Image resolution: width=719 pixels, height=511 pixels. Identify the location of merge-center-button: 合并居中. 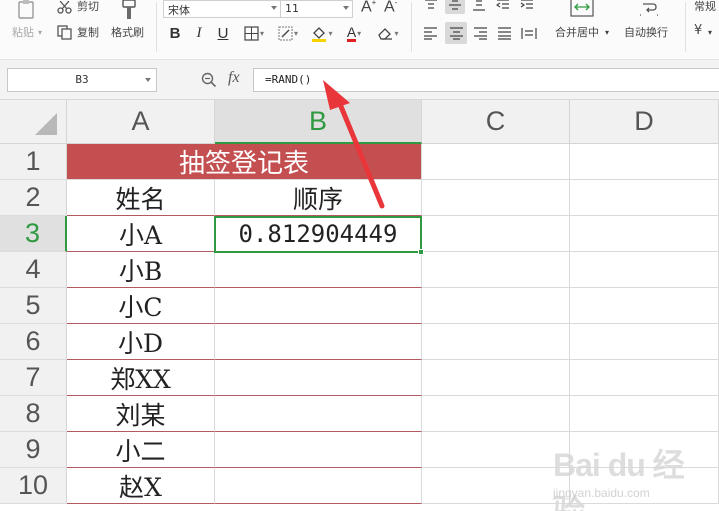
(577, 33).